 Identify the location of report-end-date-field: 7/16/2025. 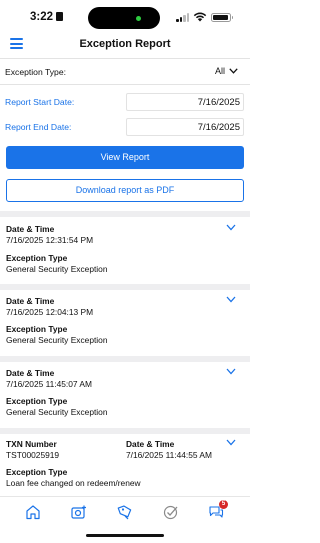
(185, 127).